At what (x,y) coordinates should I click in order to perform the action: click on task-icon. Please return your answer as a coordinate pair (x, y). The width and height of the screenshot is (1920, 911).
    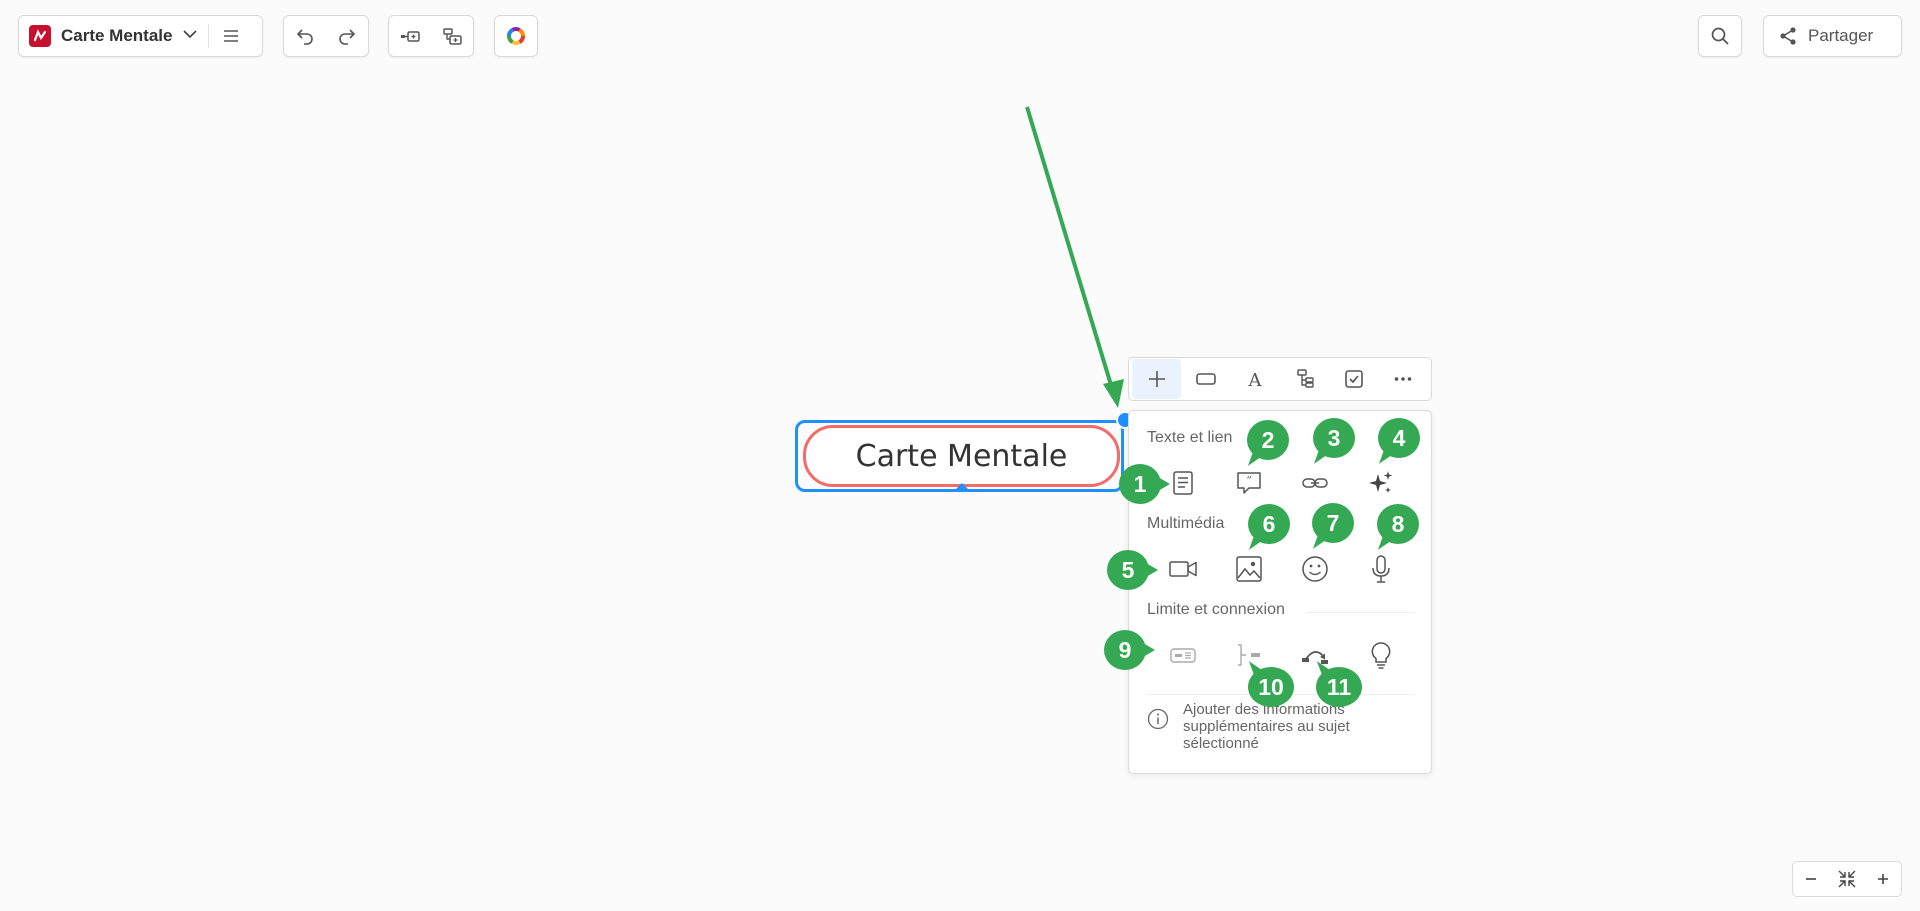
    Looking at the image, I should click on (1354, 379).